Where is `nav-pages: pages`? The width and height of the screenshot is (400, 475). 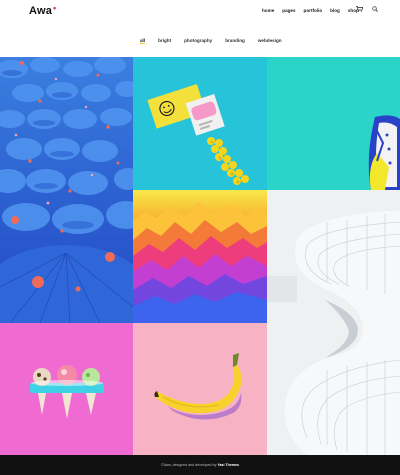 nav-pages: pages is located at coordinates (288, 10).